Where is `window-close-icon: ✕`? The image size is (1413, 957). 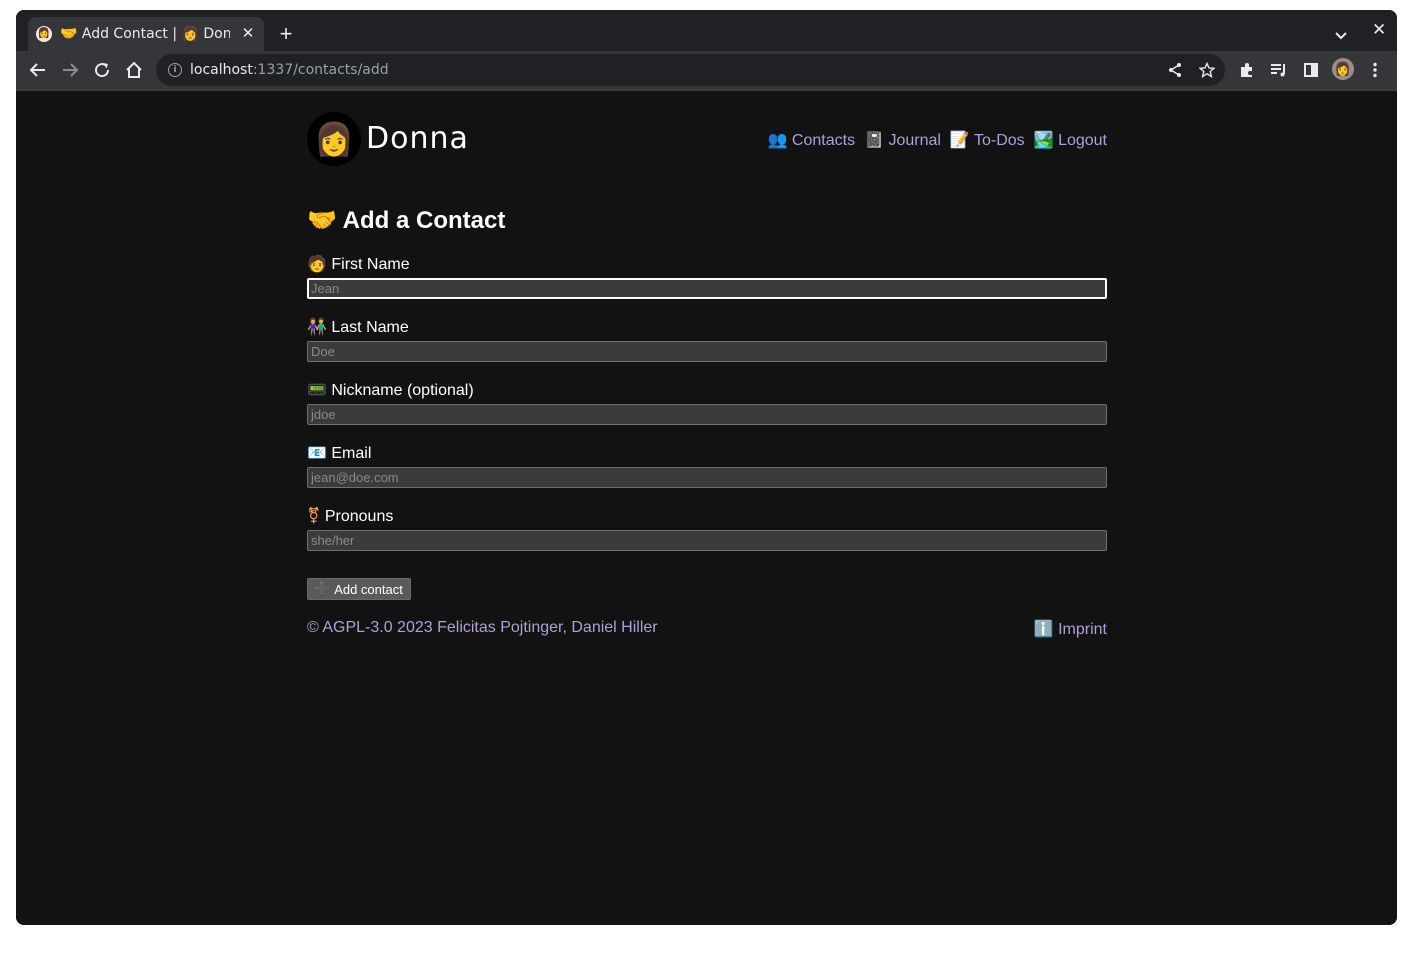 window-close-icon: ✕ is located at coordinates (1379, 30).